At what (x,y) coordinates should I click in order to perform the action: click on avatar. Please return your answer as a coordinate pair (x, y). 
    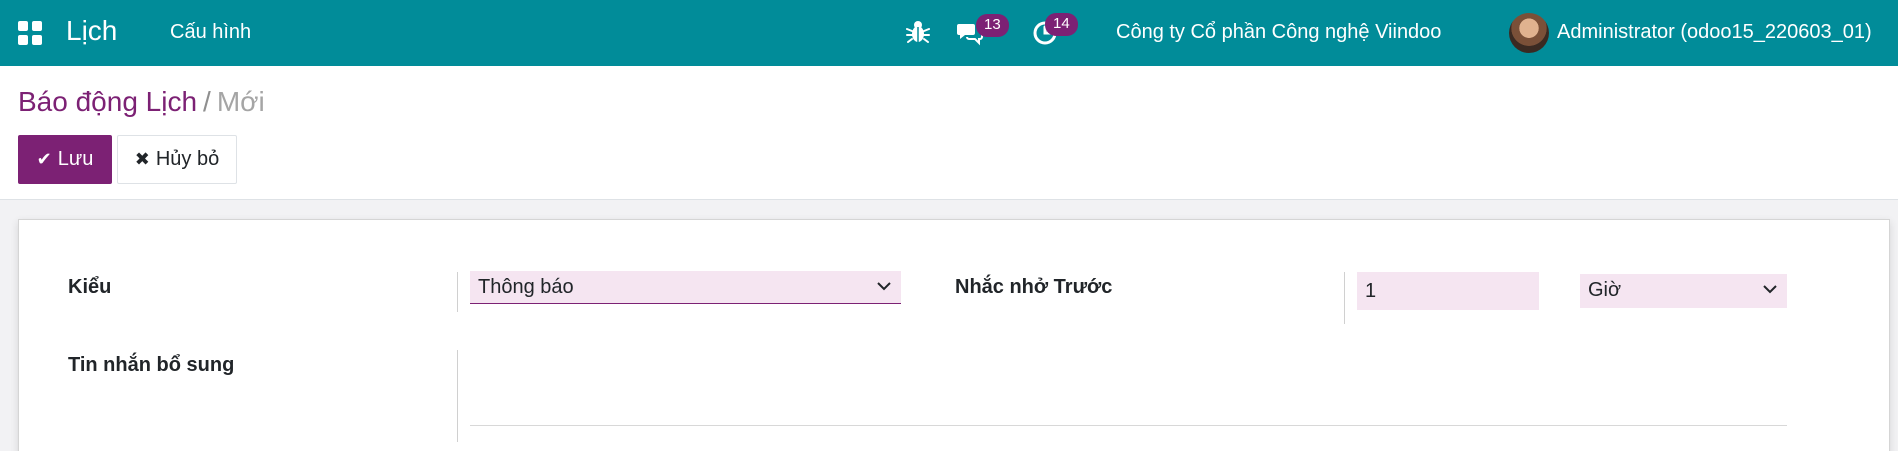
    Looking at the image, I should click on (1529, 33).